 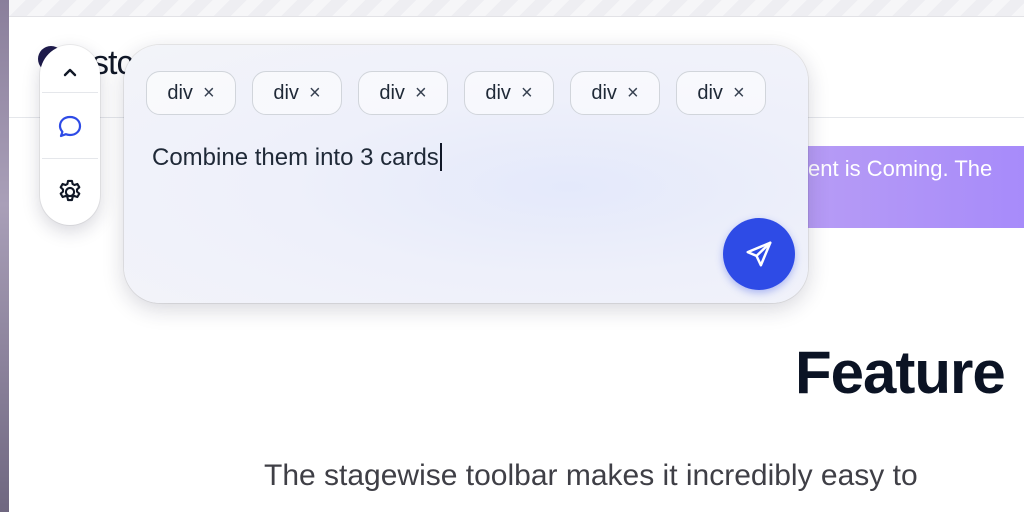 I want to click on settings-button, so click(x=70, y=192).